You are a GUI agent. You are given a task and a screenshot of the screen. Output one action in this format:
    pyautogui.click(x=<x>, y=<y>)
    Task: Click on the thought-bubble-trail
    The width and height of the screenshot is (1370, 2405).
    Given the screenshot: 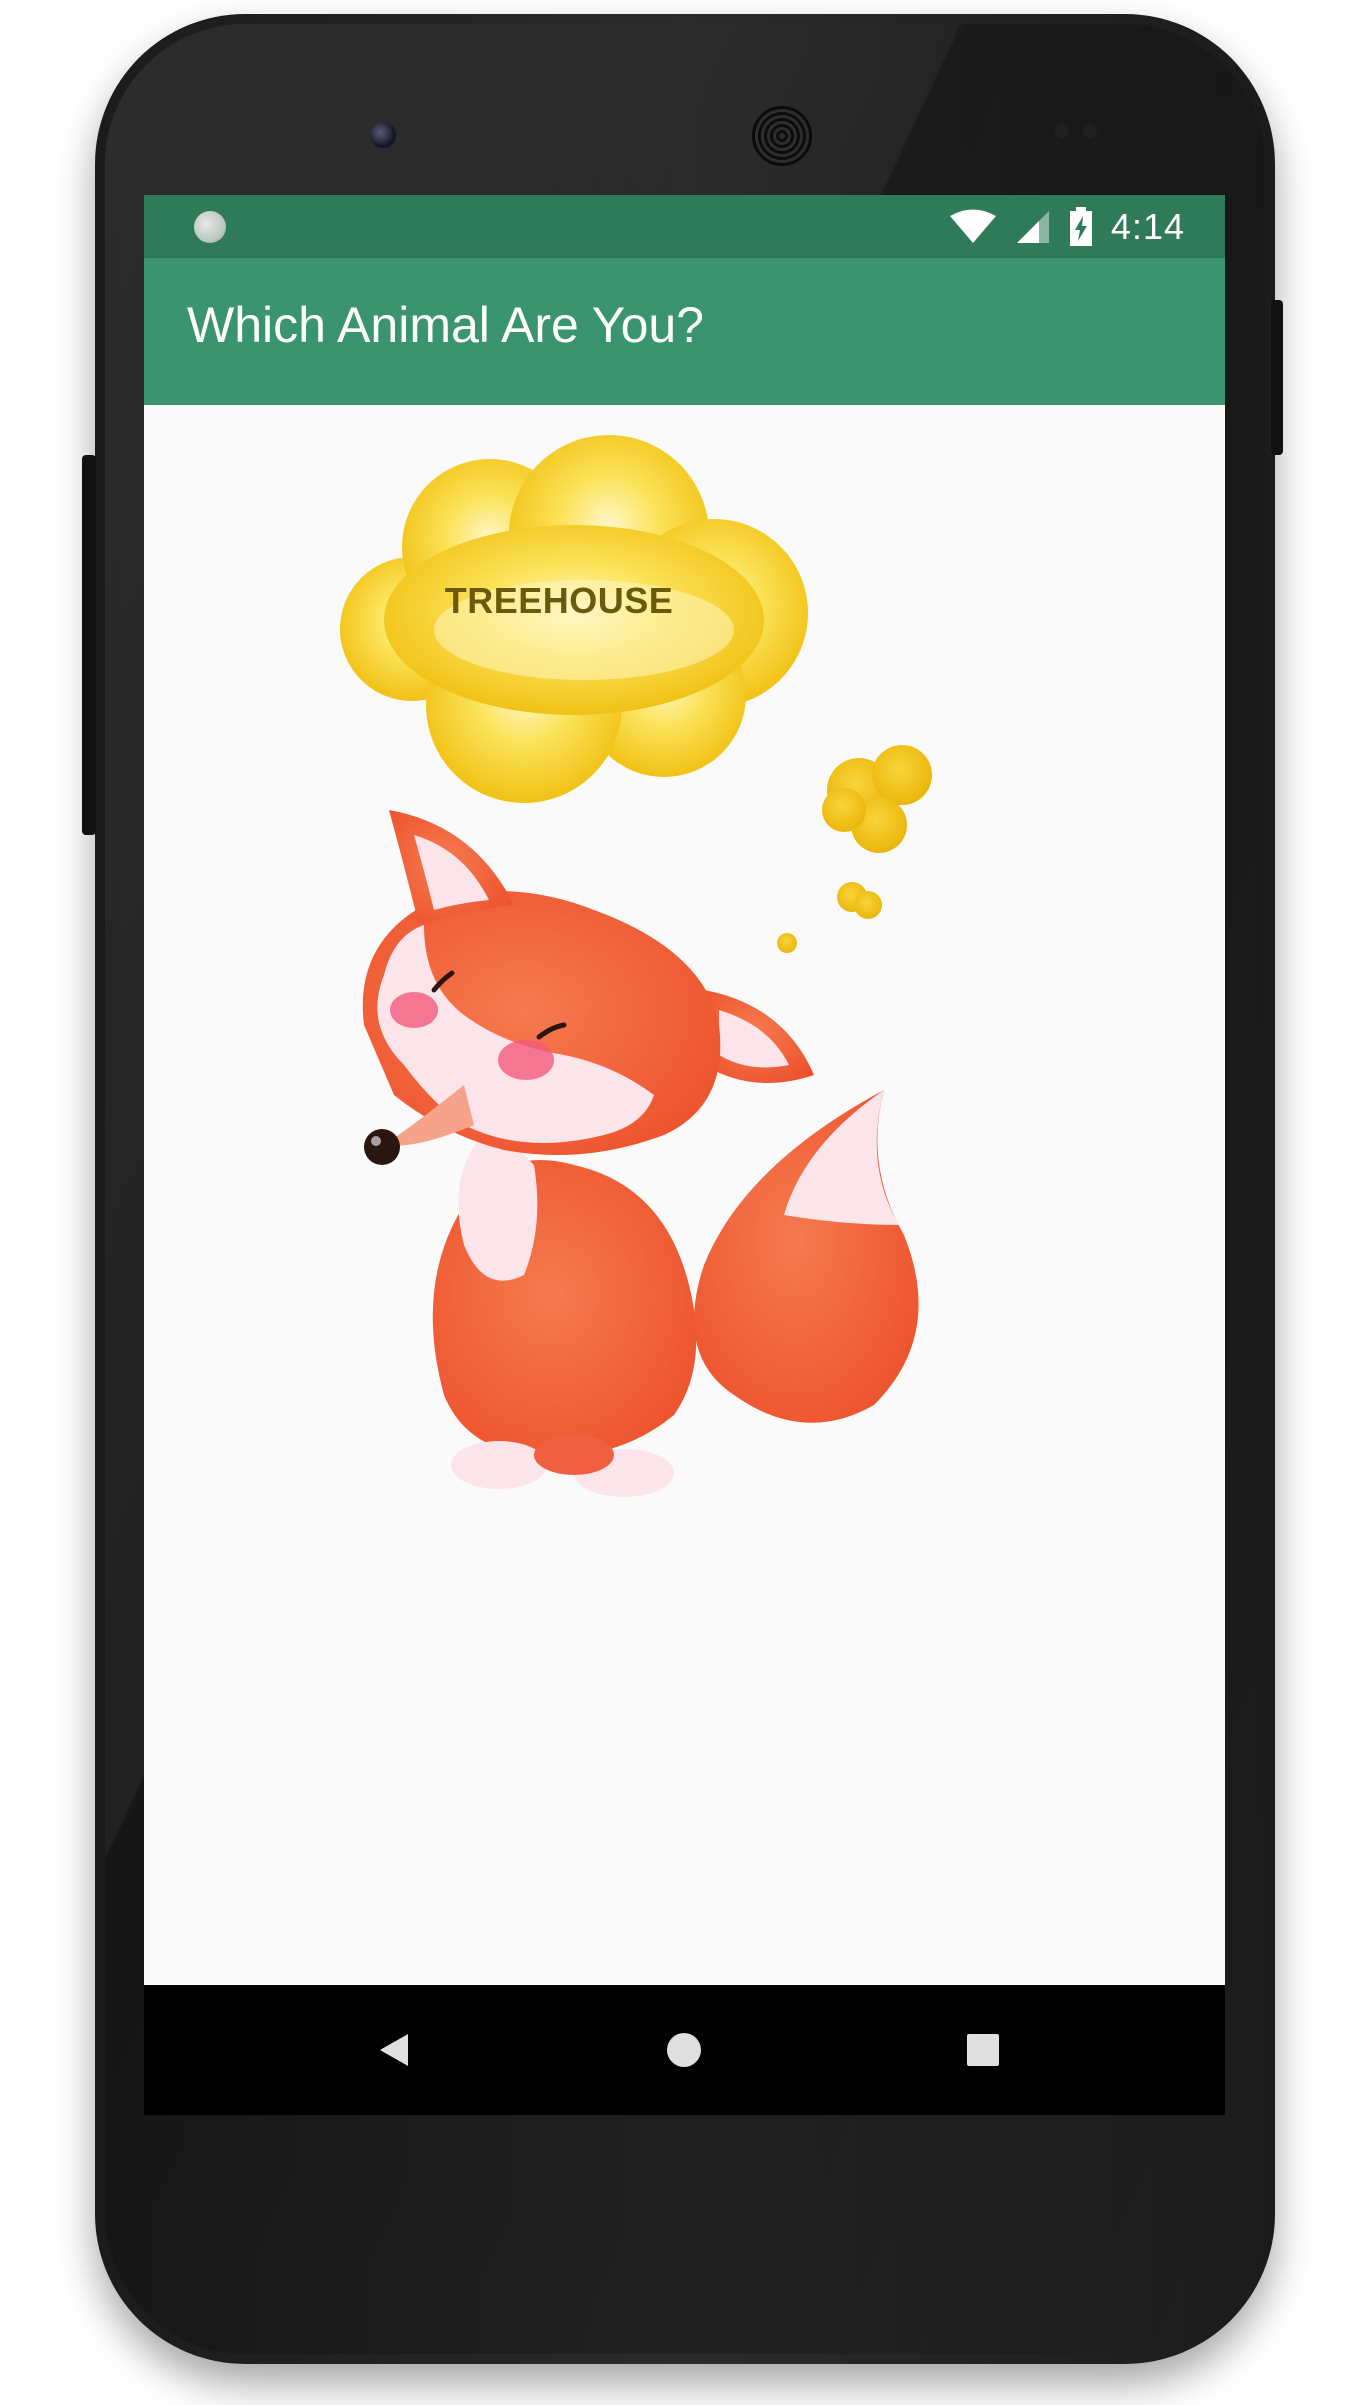 What is the action you would take?
    pyautogui.click(x=854, y=849)
    